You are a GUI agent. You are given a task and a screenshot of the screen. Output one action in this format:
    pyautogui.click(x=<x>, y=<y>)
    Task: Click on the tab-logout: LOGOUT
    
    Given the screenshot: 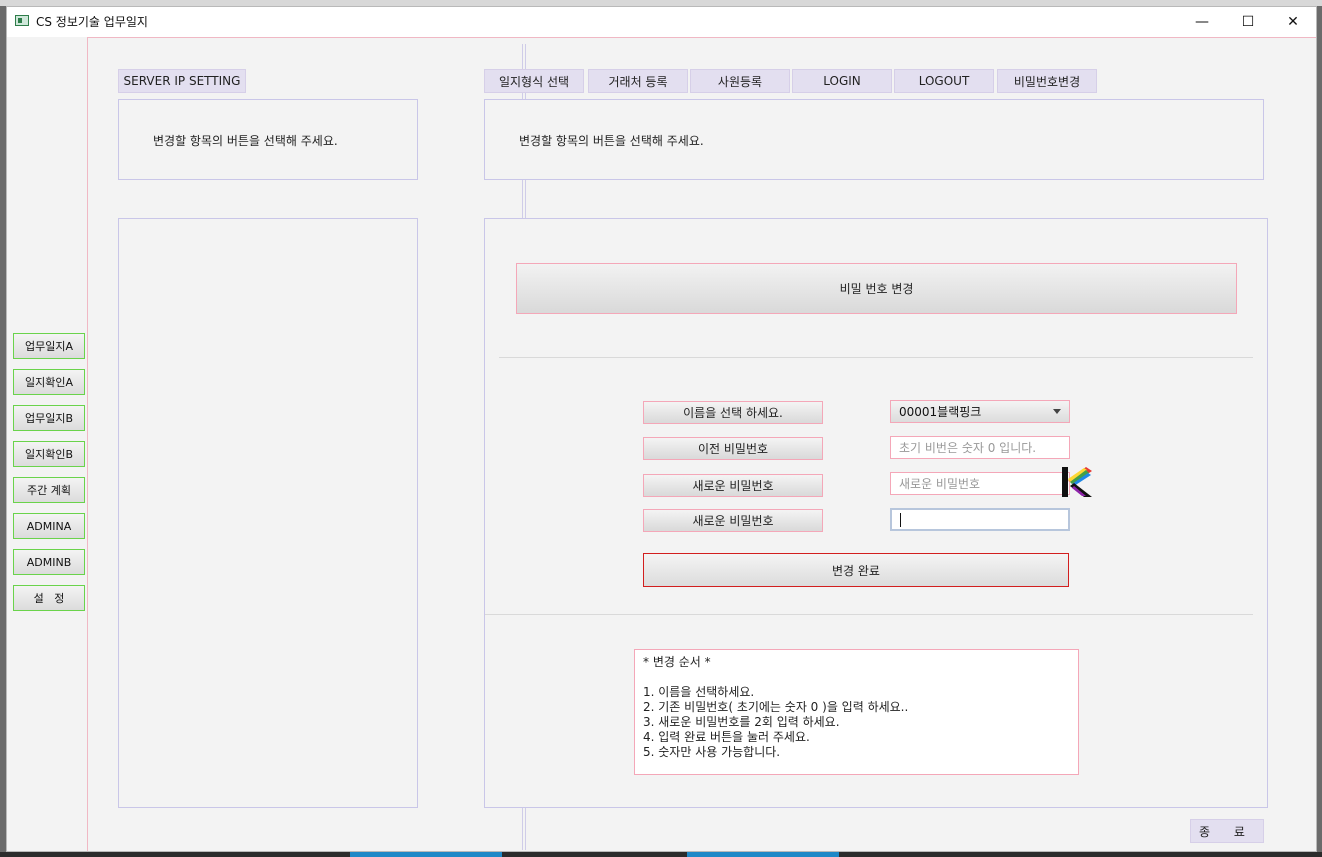 What is the action you would take?
    pyautogui.click(x=944, y=81)
    